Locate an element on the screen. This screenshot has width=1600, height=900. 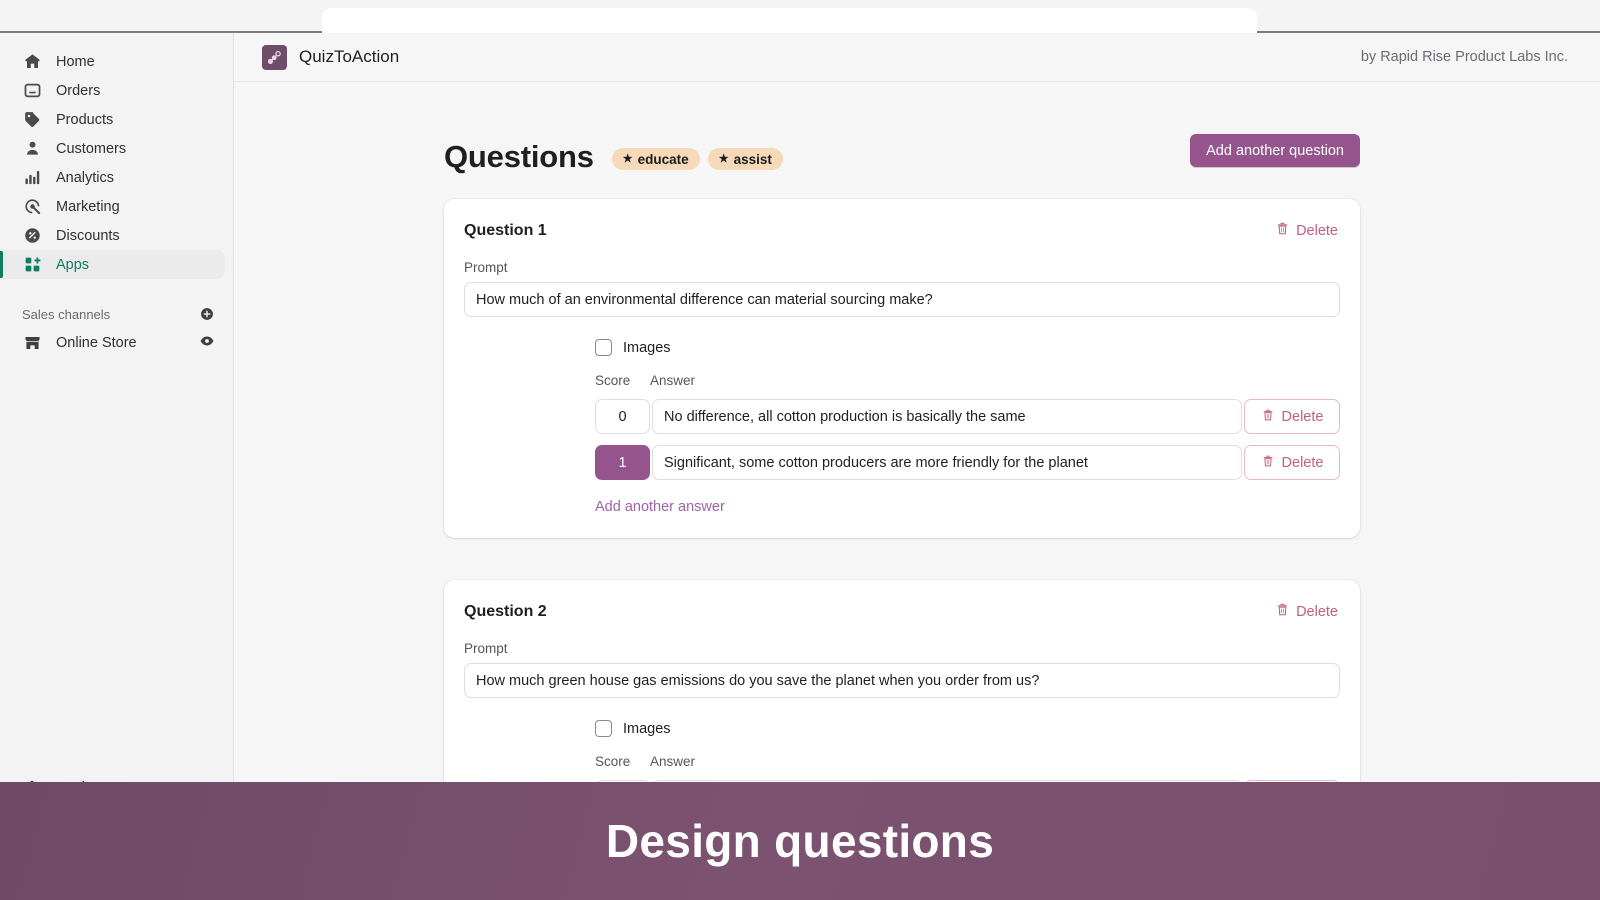
question-card-header: Question 2 Delete is located at coordinates (902, 611).